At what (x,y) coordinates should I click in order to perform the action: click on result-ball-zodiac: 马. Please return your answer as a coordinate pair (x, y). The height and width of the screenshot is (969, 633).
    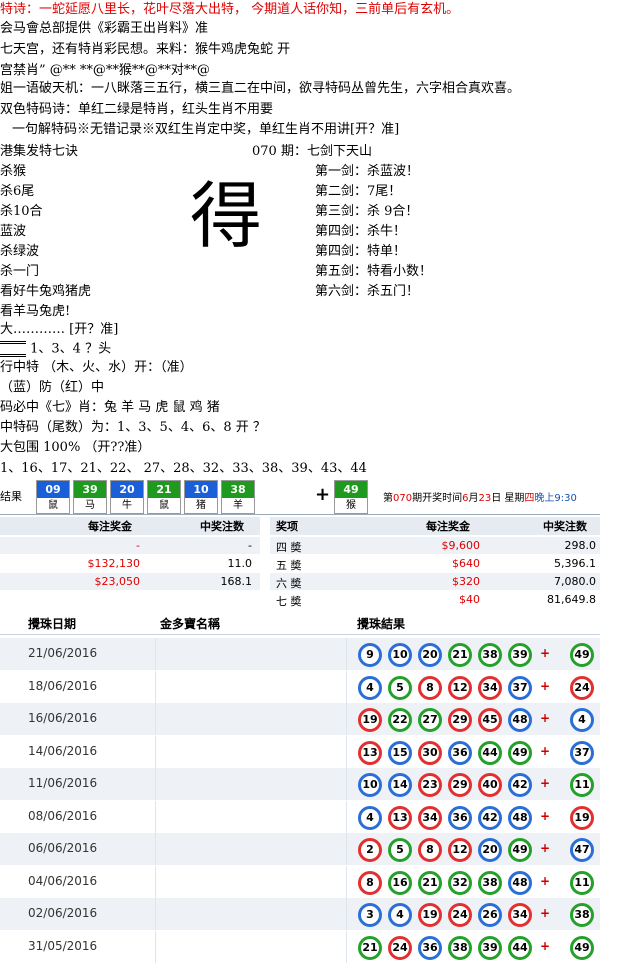
    Looking at the image, I should click on (90, 505).